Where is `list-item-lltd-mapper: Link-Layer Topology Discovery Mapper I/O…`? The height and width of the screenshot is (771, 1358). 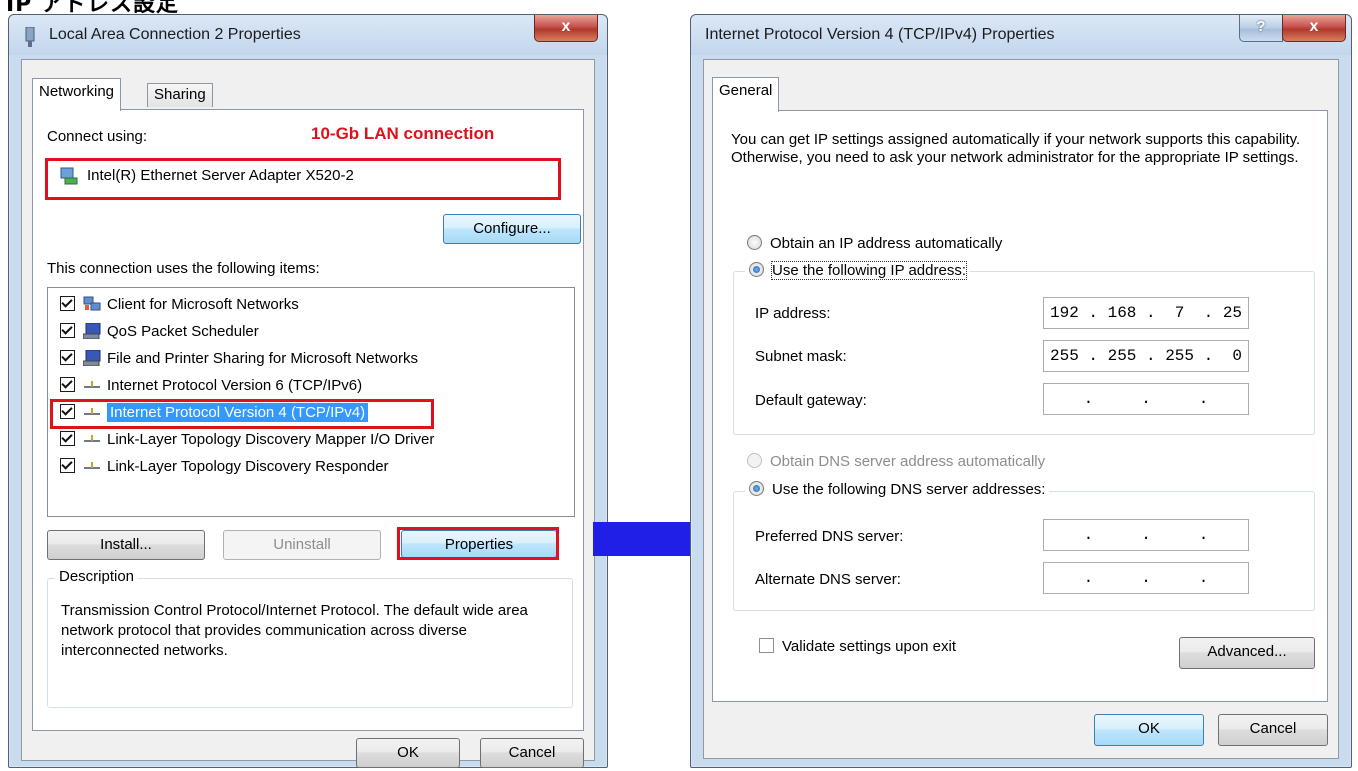
list-item-lltd-mapper: Link-Layer Topology Discovery Mapper I/O… is located at coordinates (247, 443).